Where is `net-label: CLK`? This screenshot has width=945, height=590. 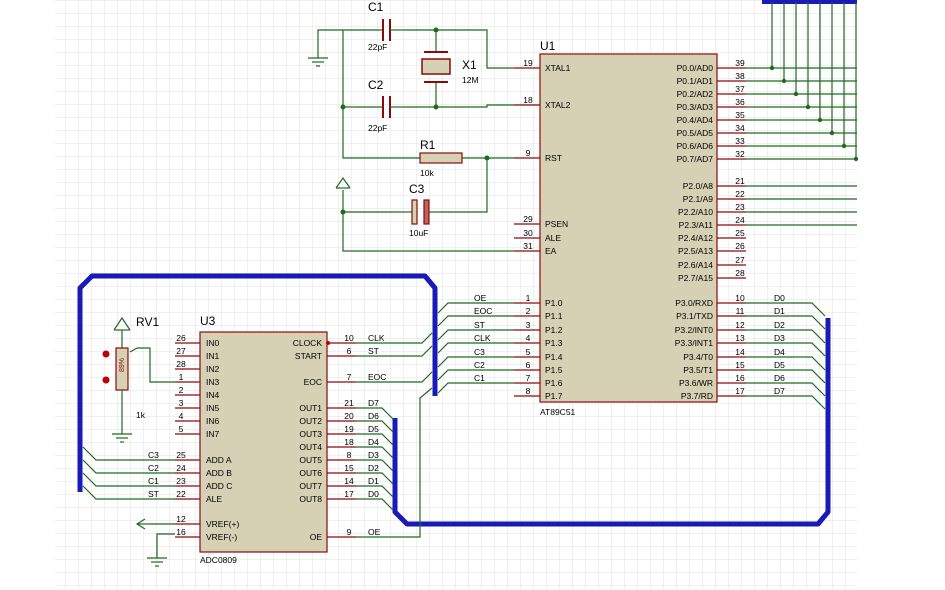
net-label: CLK is located at coordinates (482, 338).